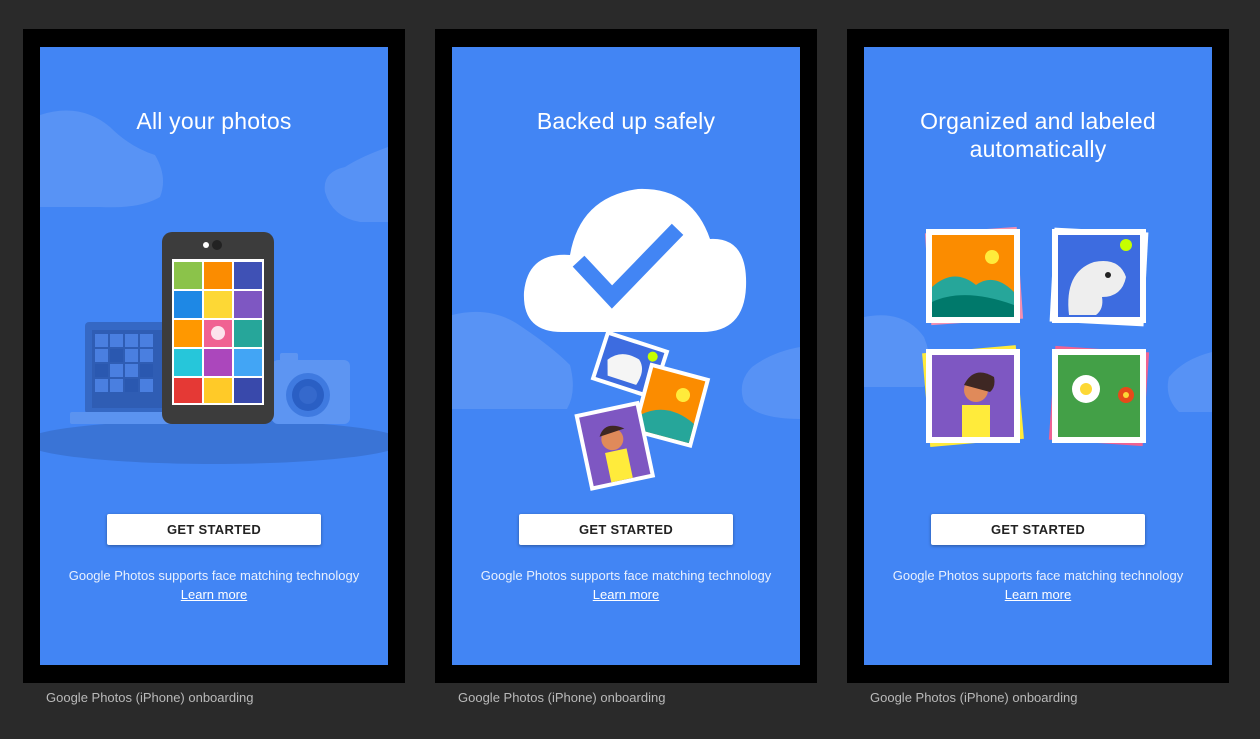 The image size is (1260, 739). I want to click on flower-album-icon, so click(1099, 396).